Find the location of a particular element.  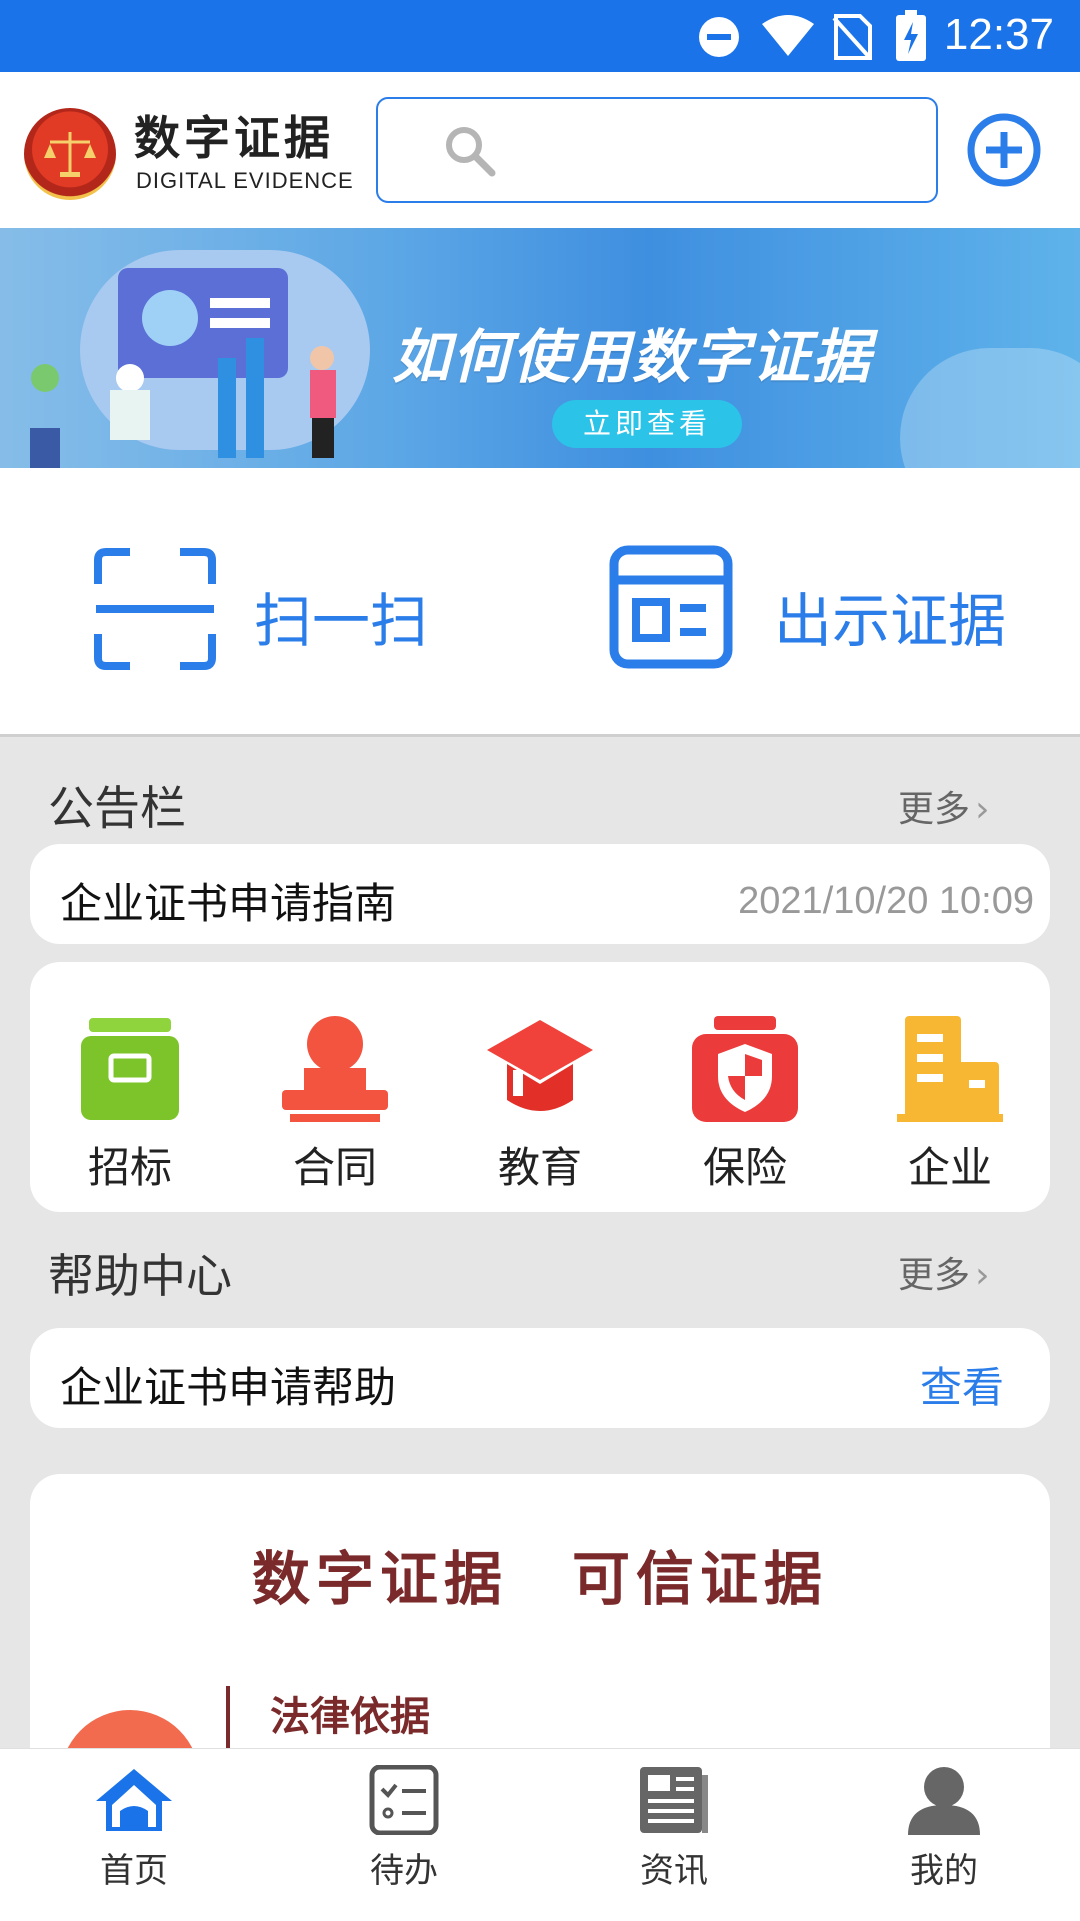

category-insurance: 保险 is located at coordinates (745, 1104).